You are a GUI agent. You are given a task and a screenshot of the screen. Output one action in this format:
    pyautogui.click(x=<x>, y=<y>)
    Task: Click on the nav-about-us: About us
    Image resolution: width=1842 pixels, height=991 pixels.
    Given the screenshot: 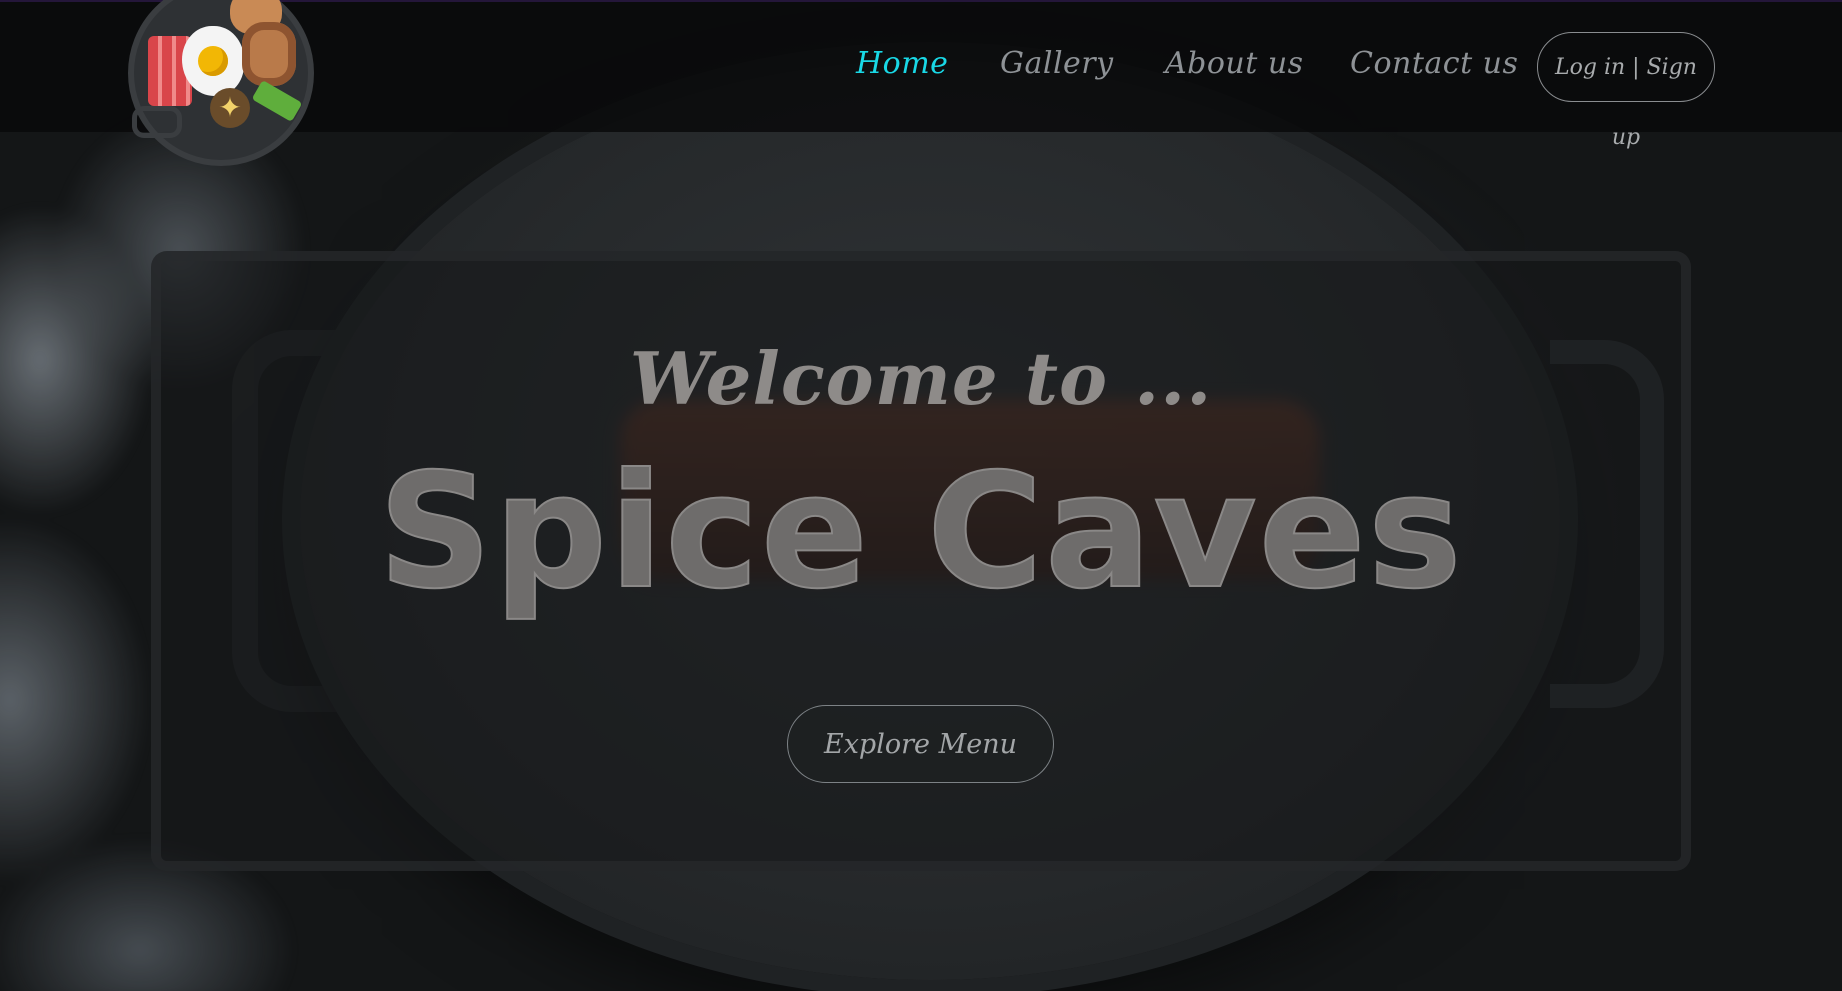 What is the action you would take?
    pyautogui.click(x=1234, y=63)
    